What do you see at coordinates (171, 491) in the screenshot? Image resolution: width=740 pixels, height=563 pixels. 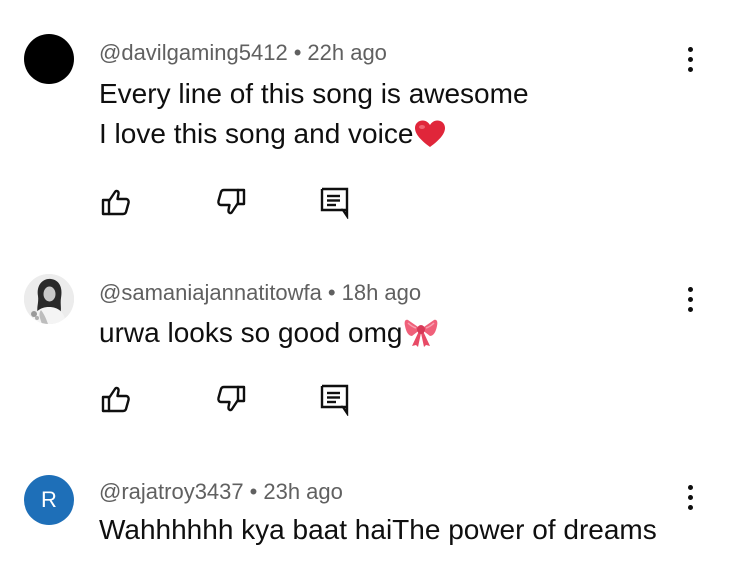 I see `comment-author: @rajatroy3437` at bounding box center [171, 491].